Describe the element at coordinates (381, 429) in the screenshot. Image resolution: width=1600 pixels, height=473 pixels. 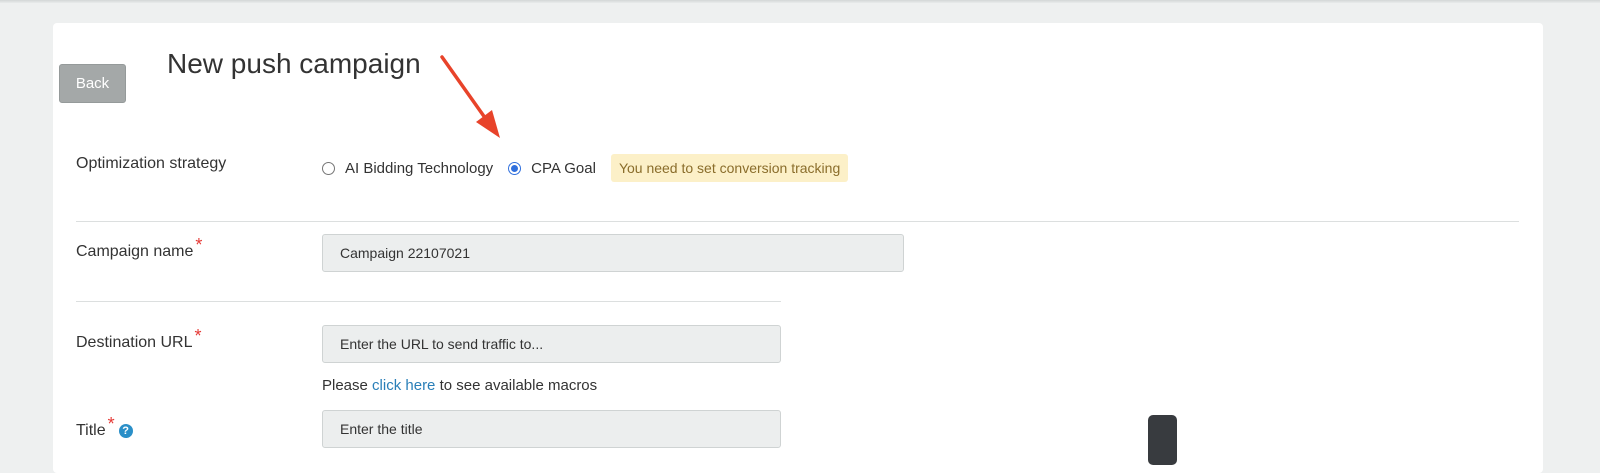
I see `title-placeholder: Enter the title` at that location.